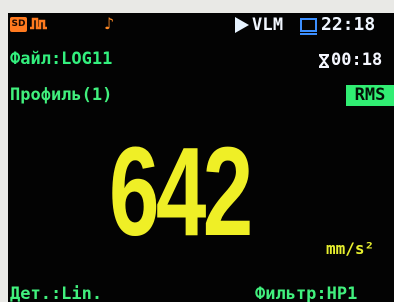 The image size is (394, 302). What do you see at coordinates (357, 60) in the screenshot?
I see `elapsed-time: 00:18` at bounding box center [357, 60].